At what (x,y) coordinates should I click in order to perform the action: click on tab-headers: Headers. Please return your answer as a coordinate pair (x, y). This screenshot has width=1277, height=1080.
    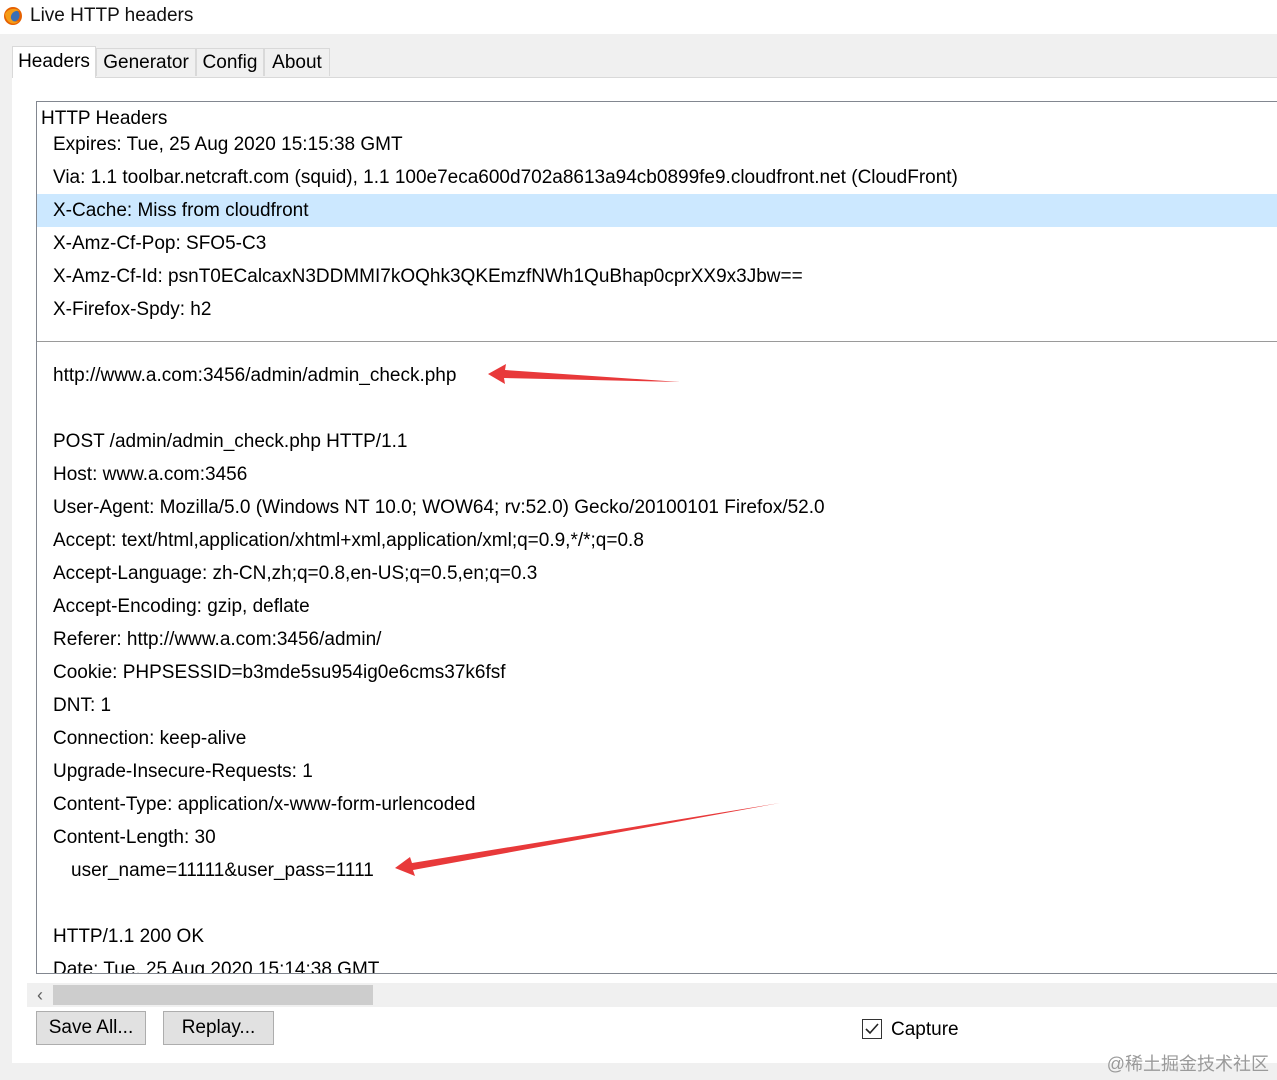
    Looking at the image, I should click on (54, 62).